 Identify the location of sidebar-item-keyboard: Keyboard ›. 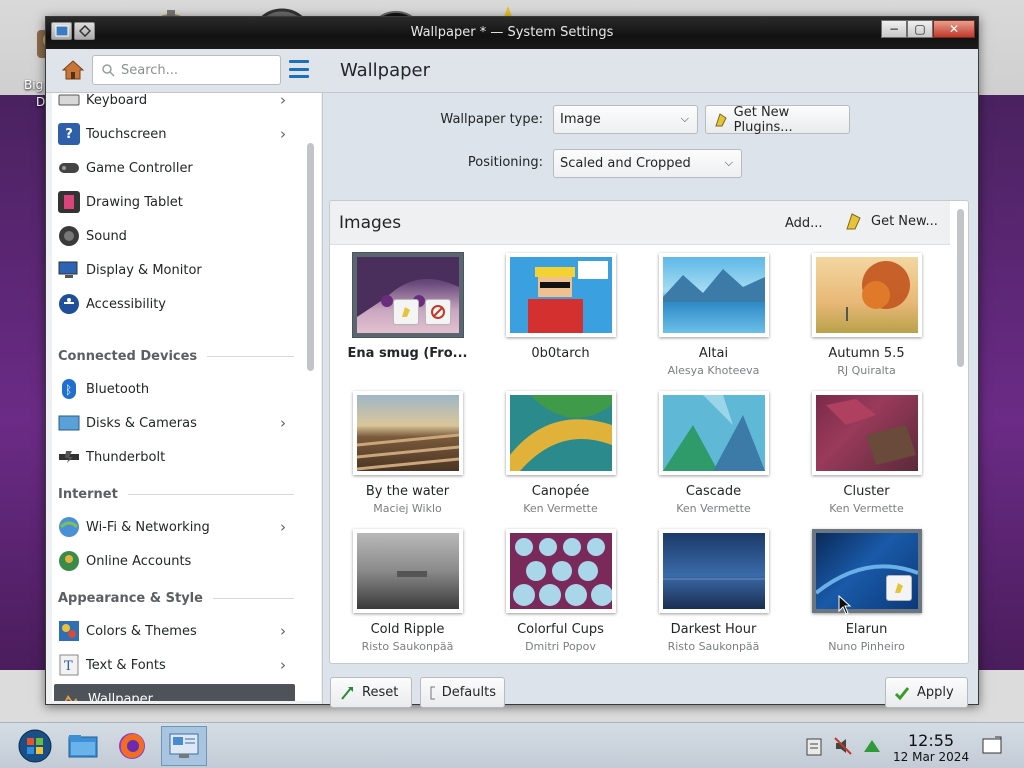
(173, 104).